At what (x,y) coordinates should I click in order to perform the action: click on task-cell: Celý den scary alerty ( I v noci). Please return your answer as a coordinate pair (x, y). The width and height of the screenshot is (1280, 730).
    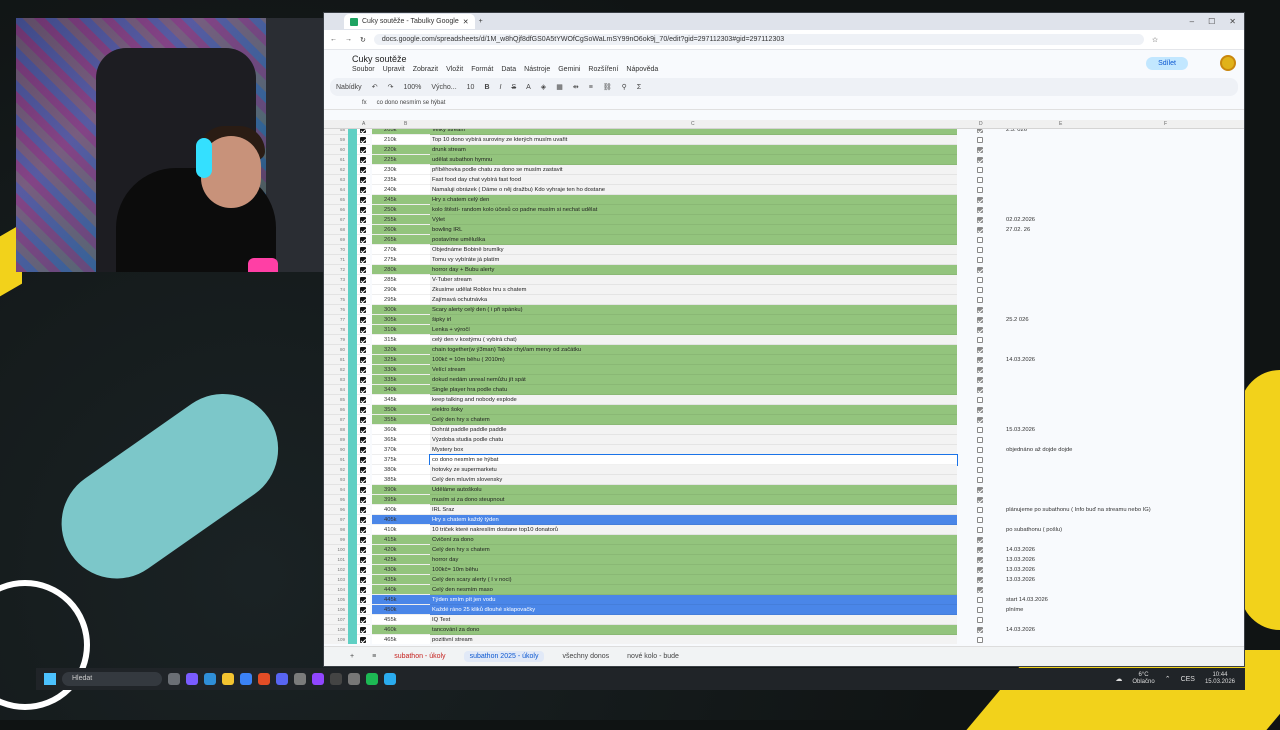
    Looking at the image, I should click on (693, 580).